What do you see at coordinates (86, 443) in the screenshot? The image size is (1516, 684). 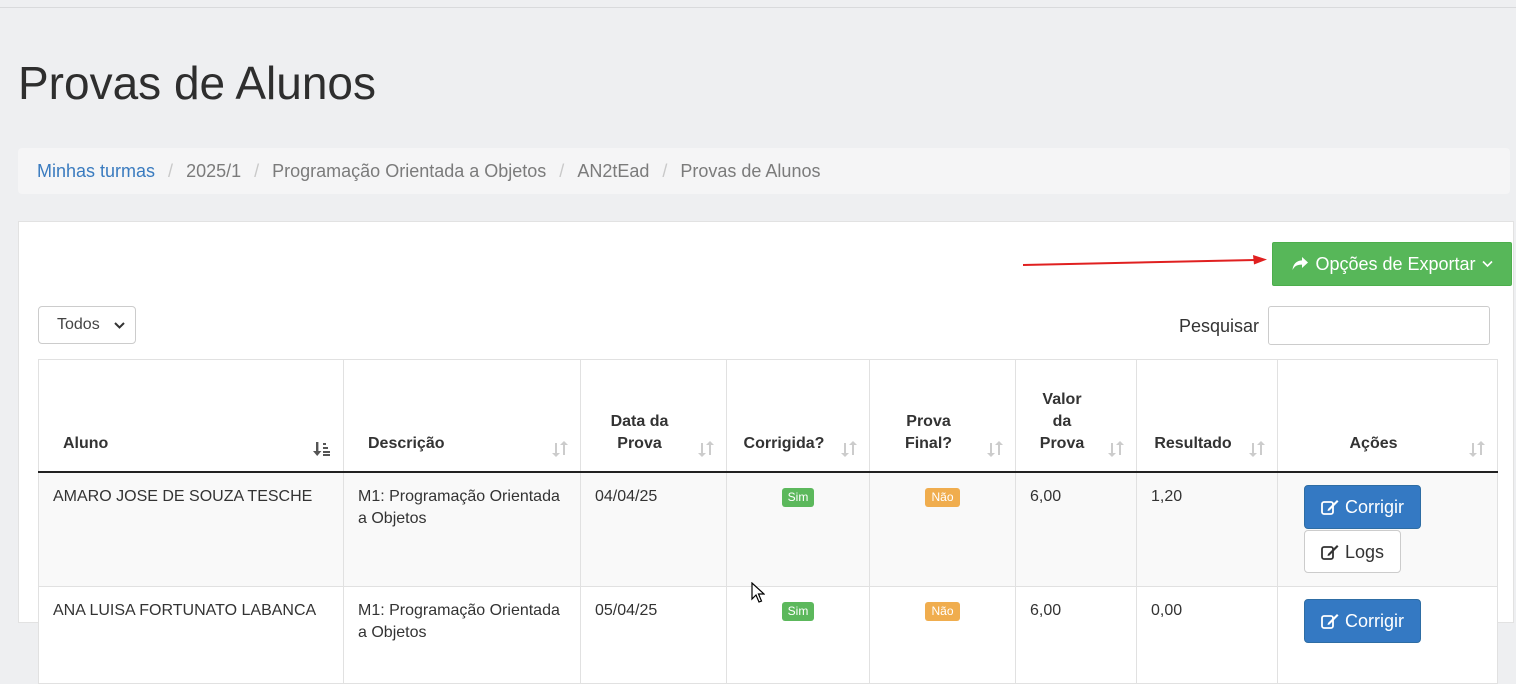 I see `column-header-label: Aluno` at bounding box center [86, 443].